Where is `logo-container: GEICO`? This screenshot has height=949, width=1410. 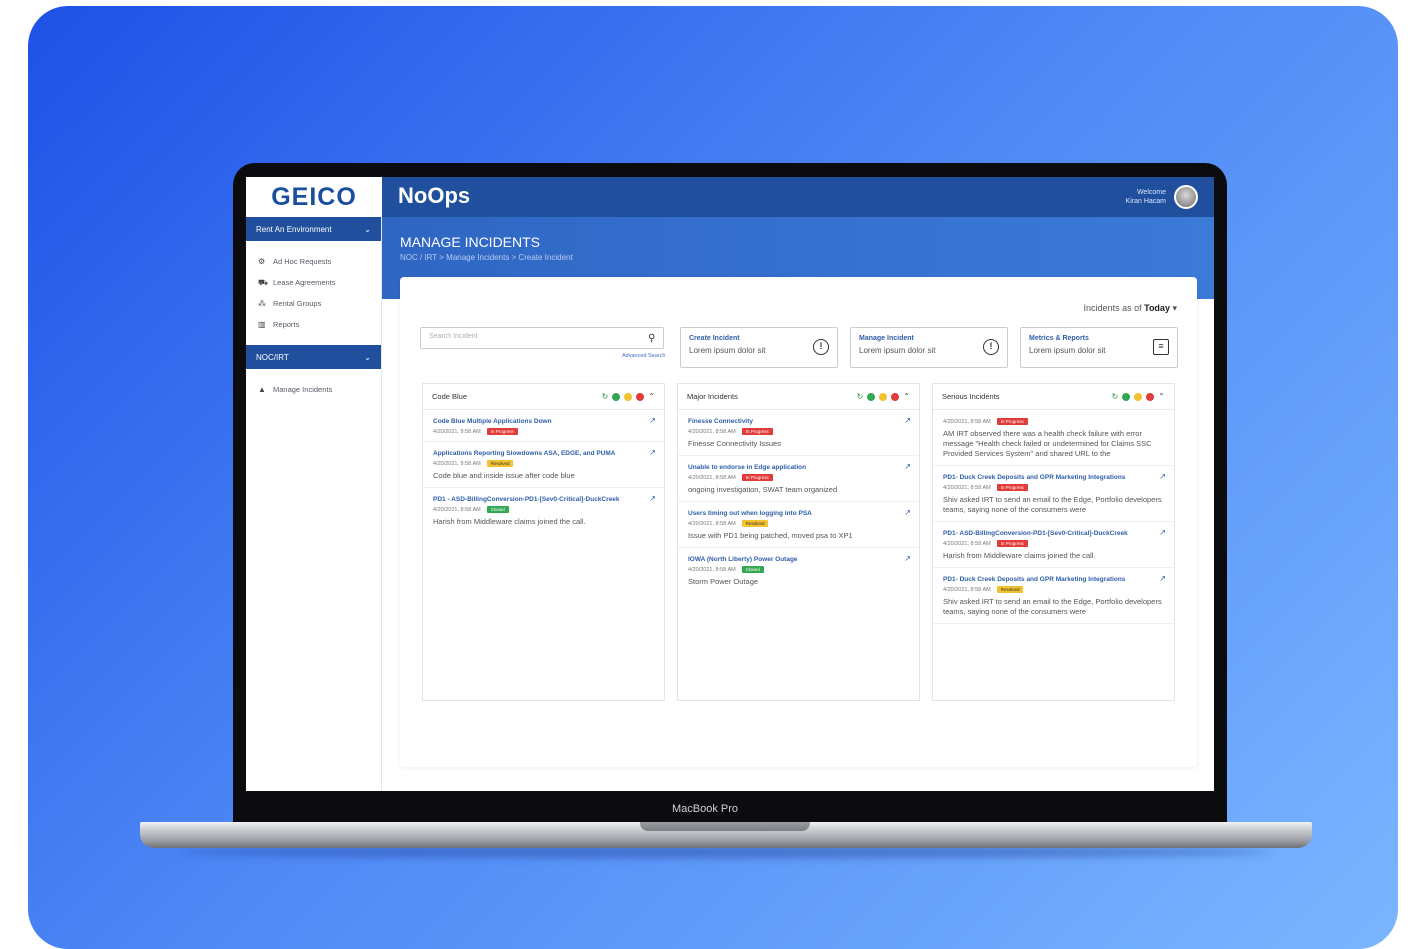 logo-container: GEICO is located at coordinates (314, 197).